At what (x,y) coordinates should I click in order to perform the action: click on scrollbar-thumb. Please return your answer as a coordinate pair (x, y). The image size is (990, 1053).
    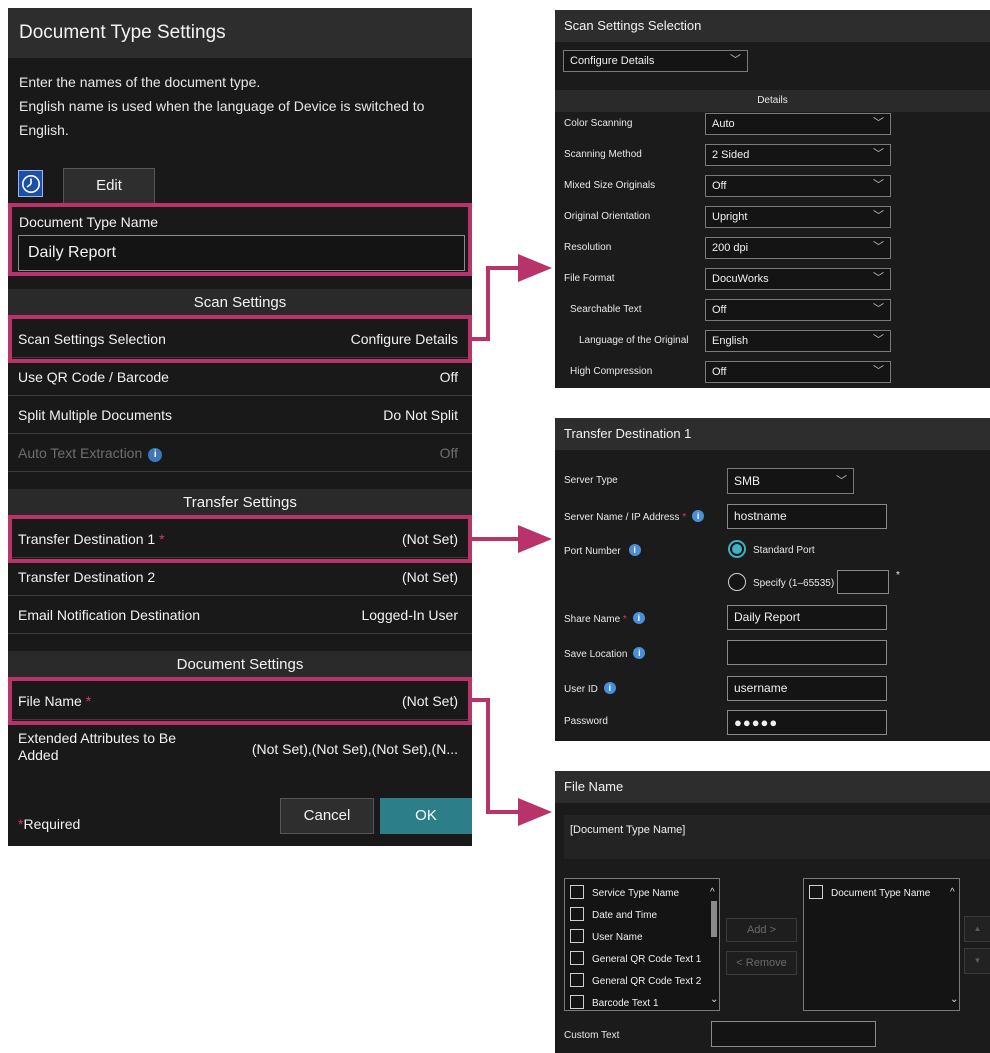
    Looking at the image, I should click on (714, 919).